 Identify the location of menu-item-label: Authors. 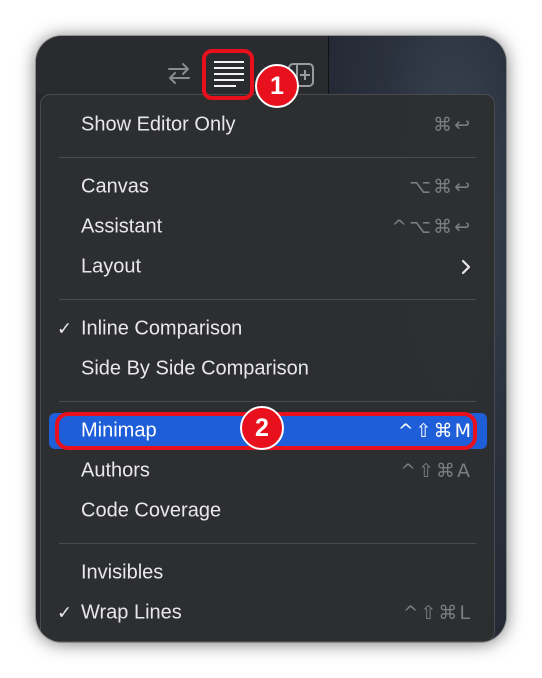
(115, 470).